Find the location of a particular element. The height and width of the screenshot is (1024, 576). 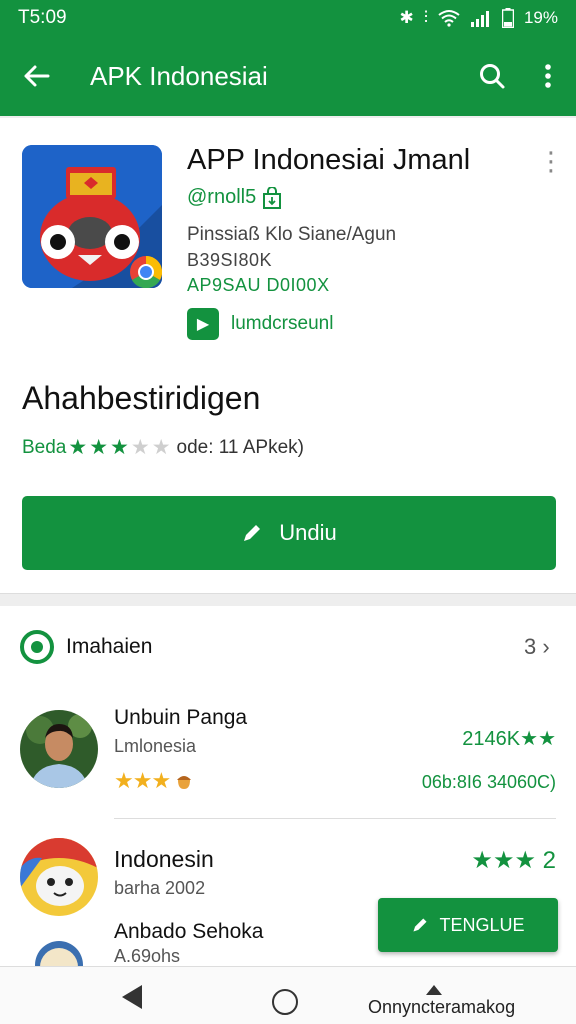

app-title: APP Indonesiai Jmanl is located at coordinates (329, 160).